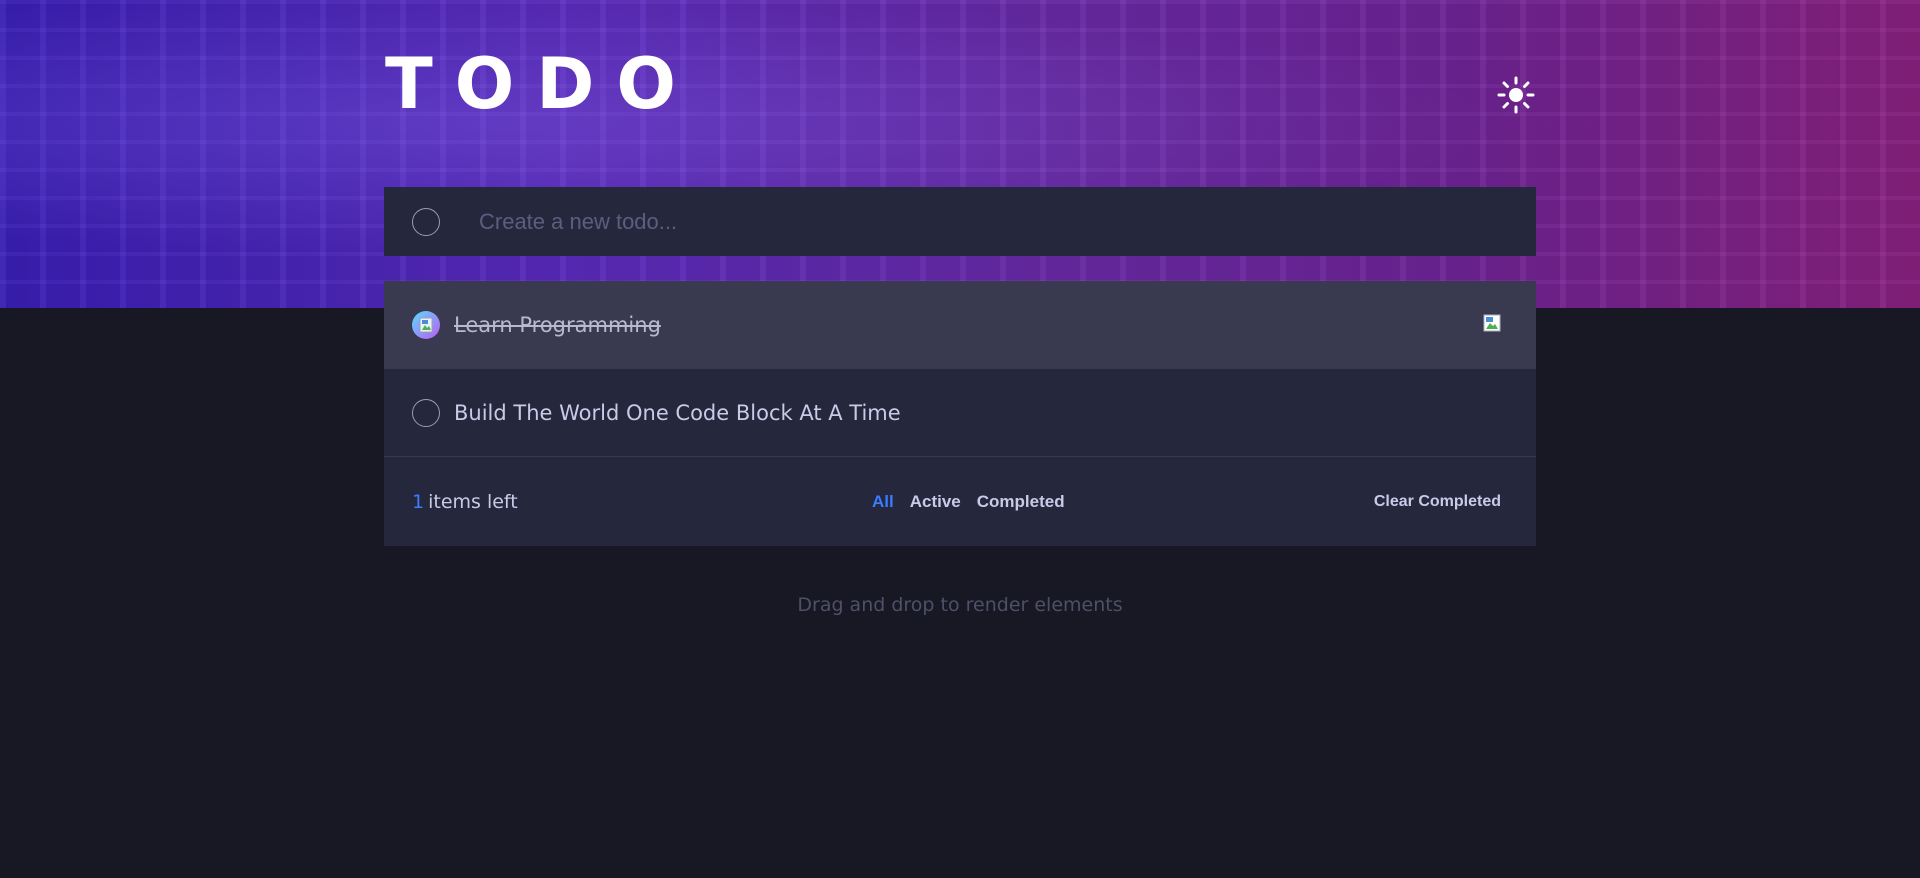  I want to click on theme-toggle-button, so click(1516, 95).